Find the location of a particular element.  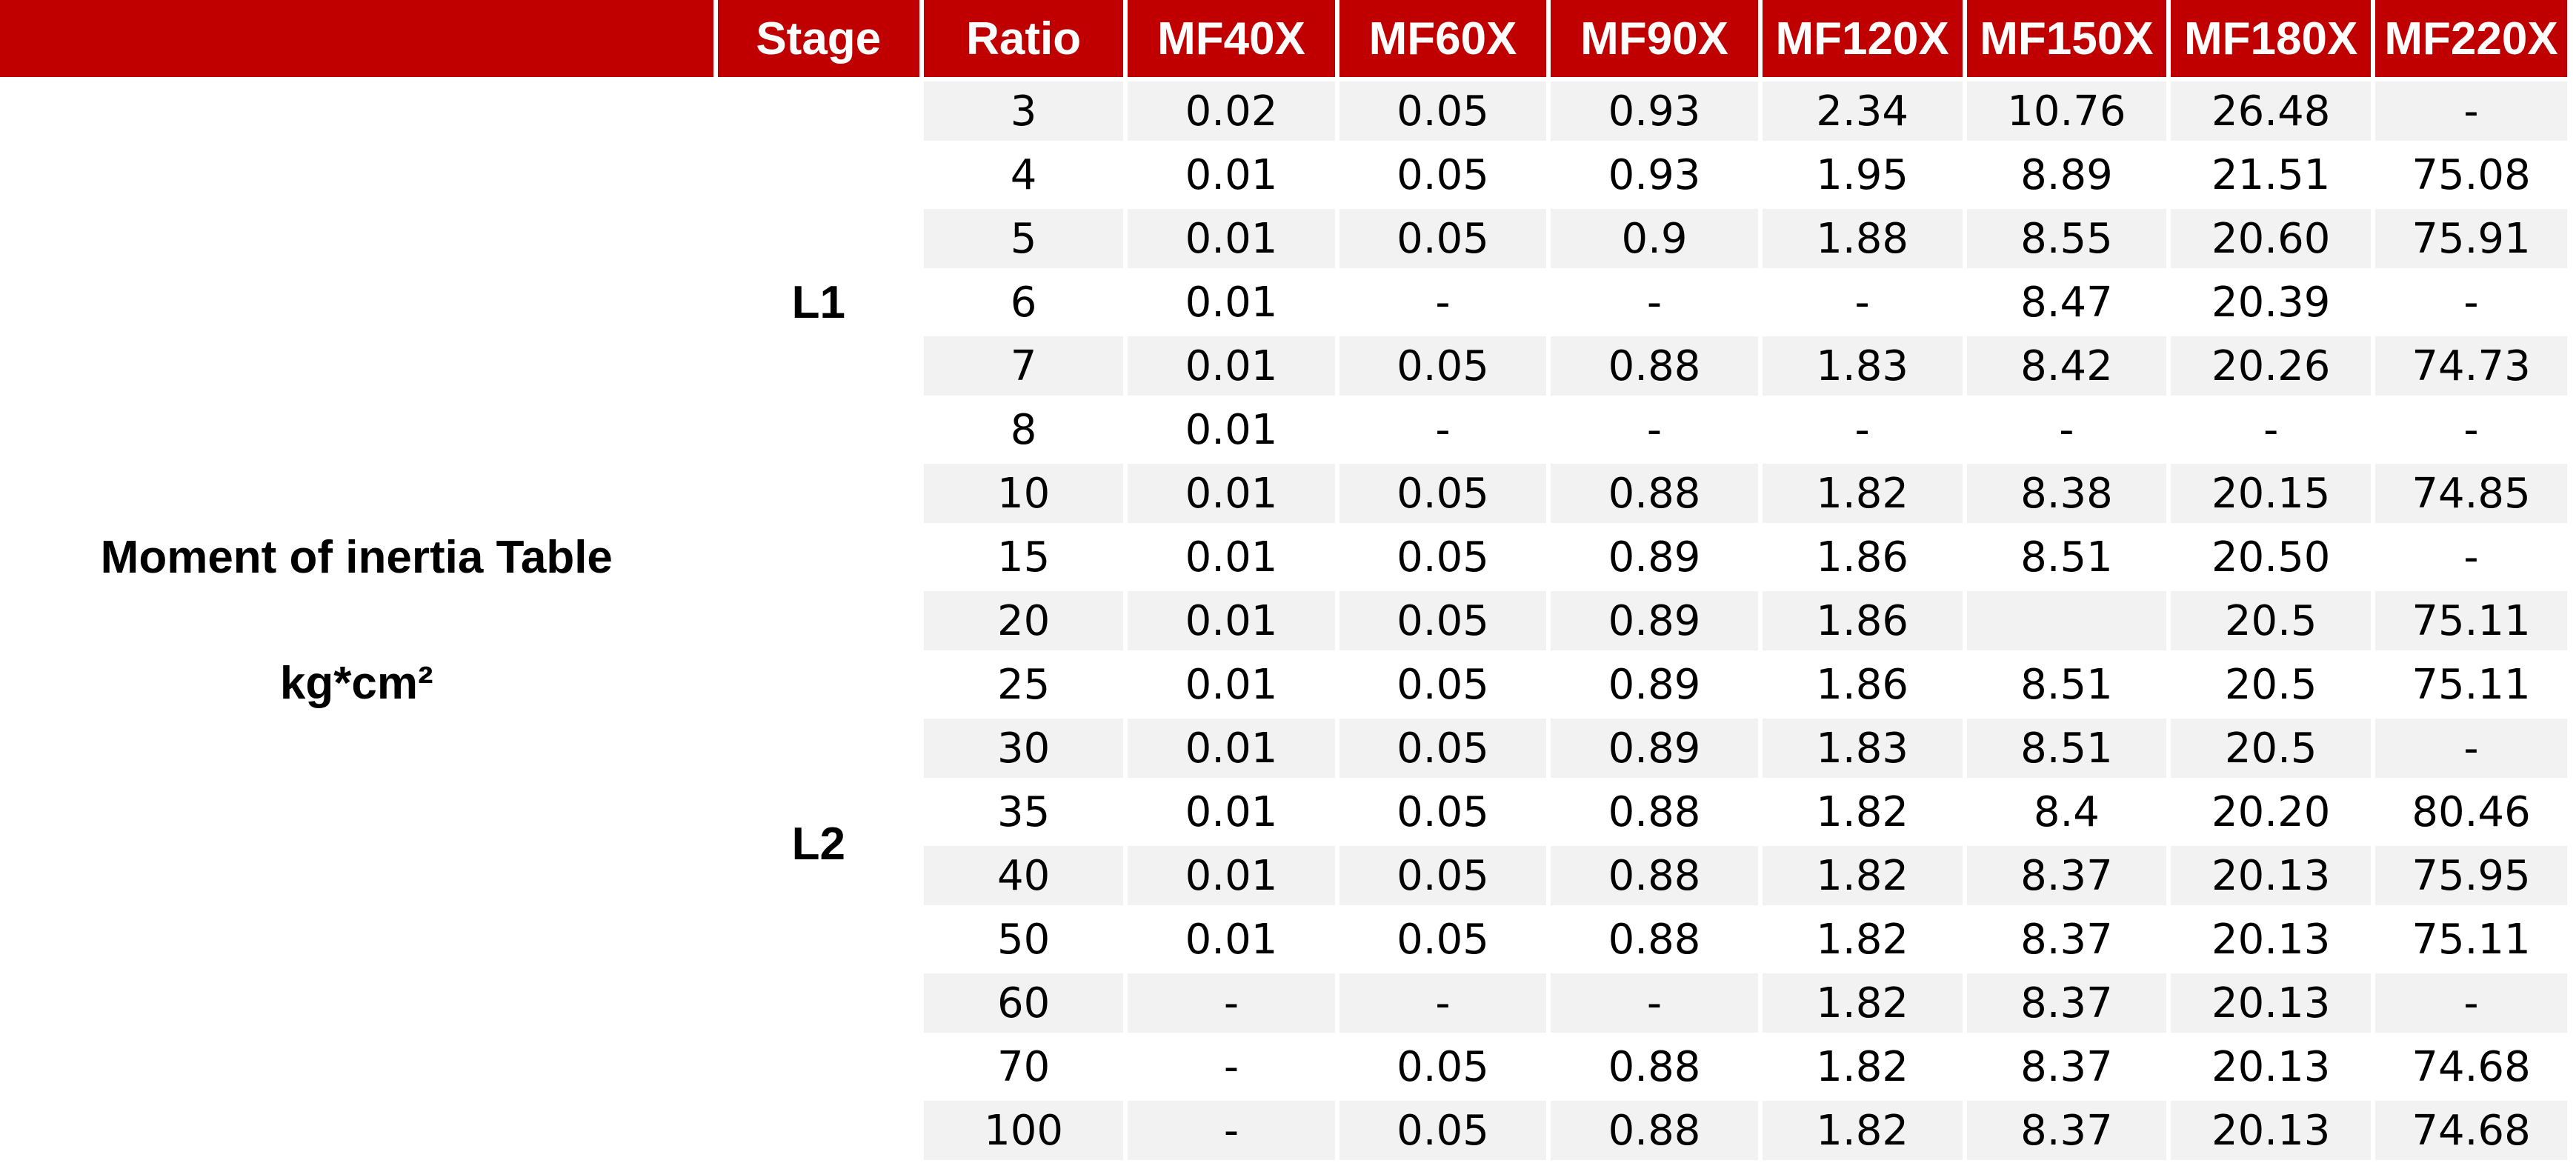

ratio-cell: 7 is located at coordinates (1023, 366).